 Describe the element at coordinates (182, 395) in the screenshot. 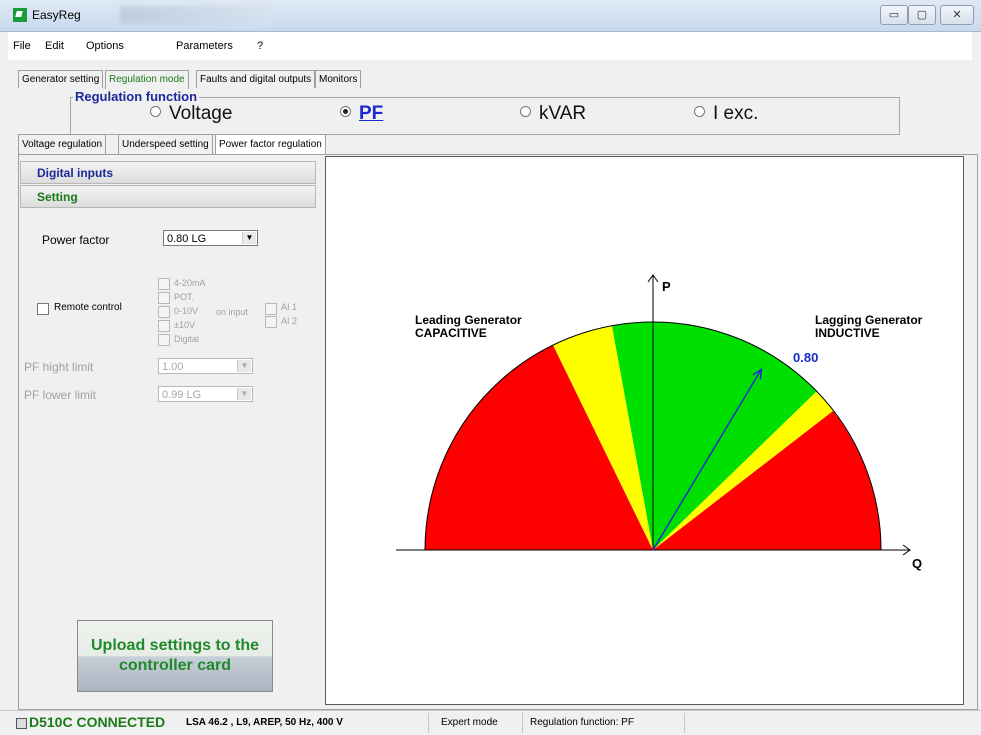

I see `pf-lower-limit-value: 0.99 LG` at that location.